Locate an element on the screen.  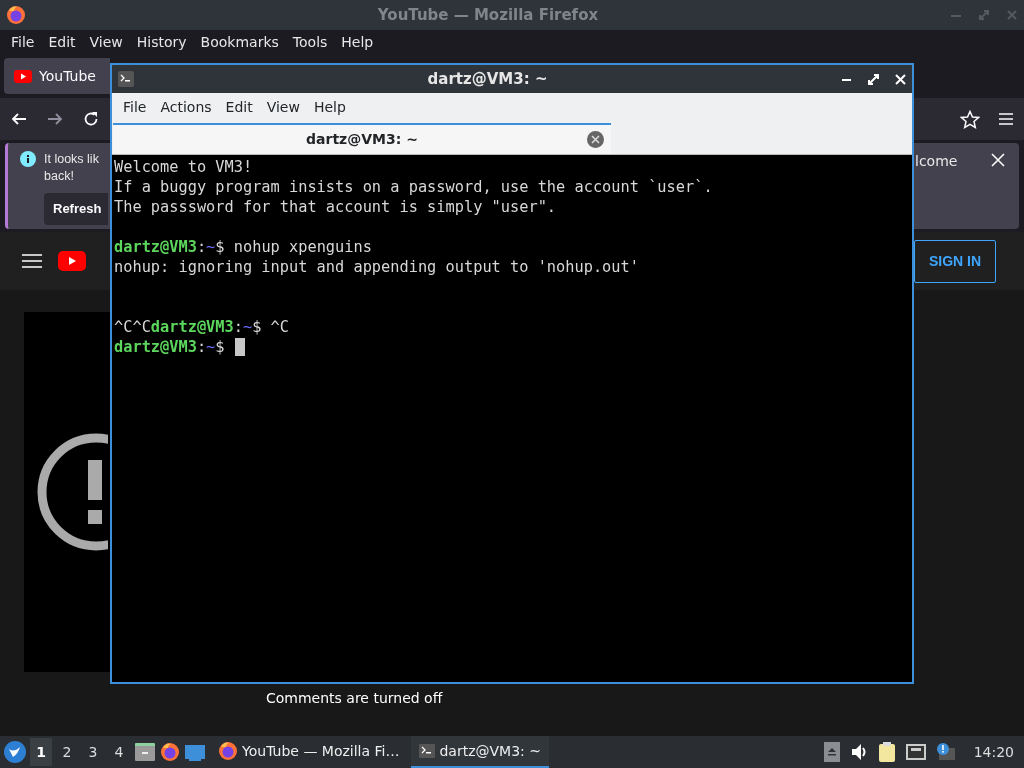
comments-notice: Comments are turned off is located at coordinates (355, 698).